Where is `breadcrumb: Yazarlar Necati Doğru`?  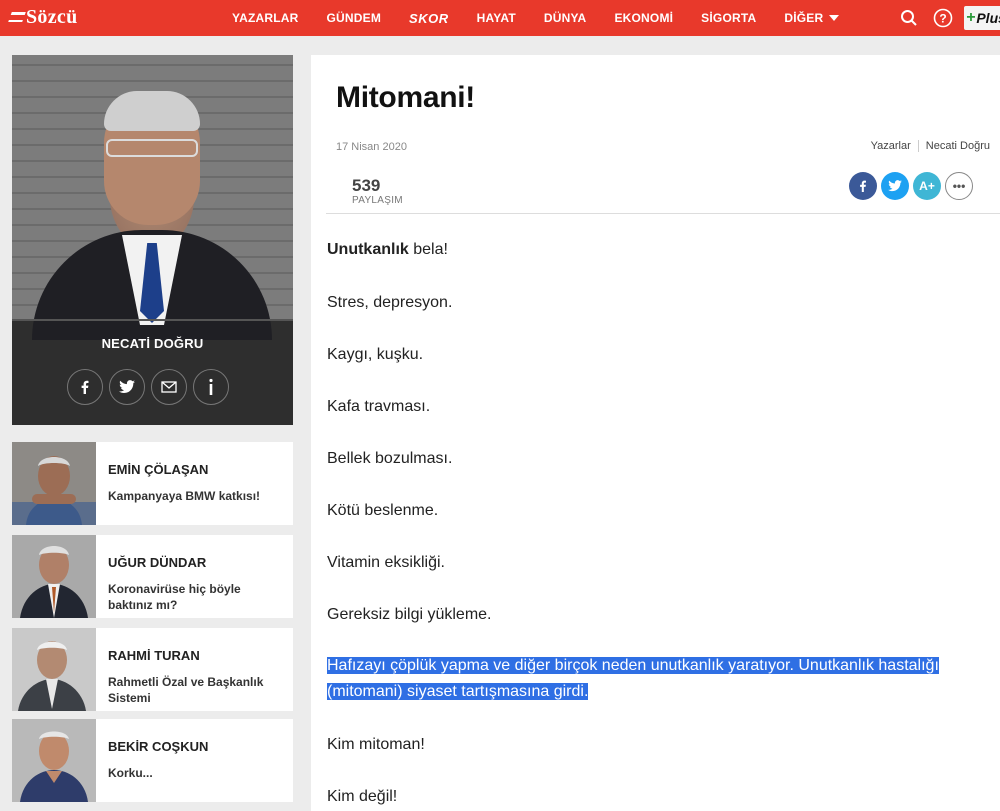 breadcrumb: Yazarlar Necati Doğru is located at coordinates (930, 146).